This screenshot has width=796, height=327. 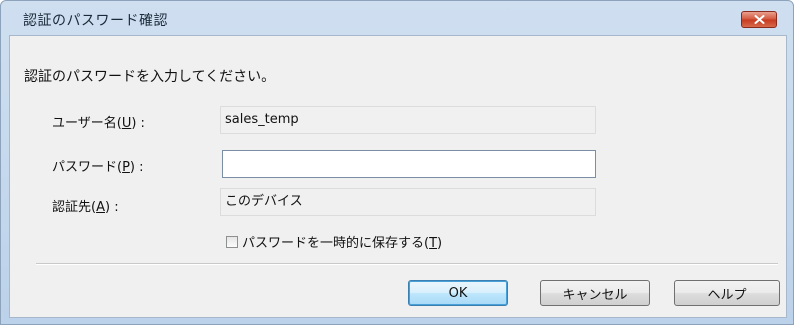 I want to click on button-separator, so click(x=407, y=264).